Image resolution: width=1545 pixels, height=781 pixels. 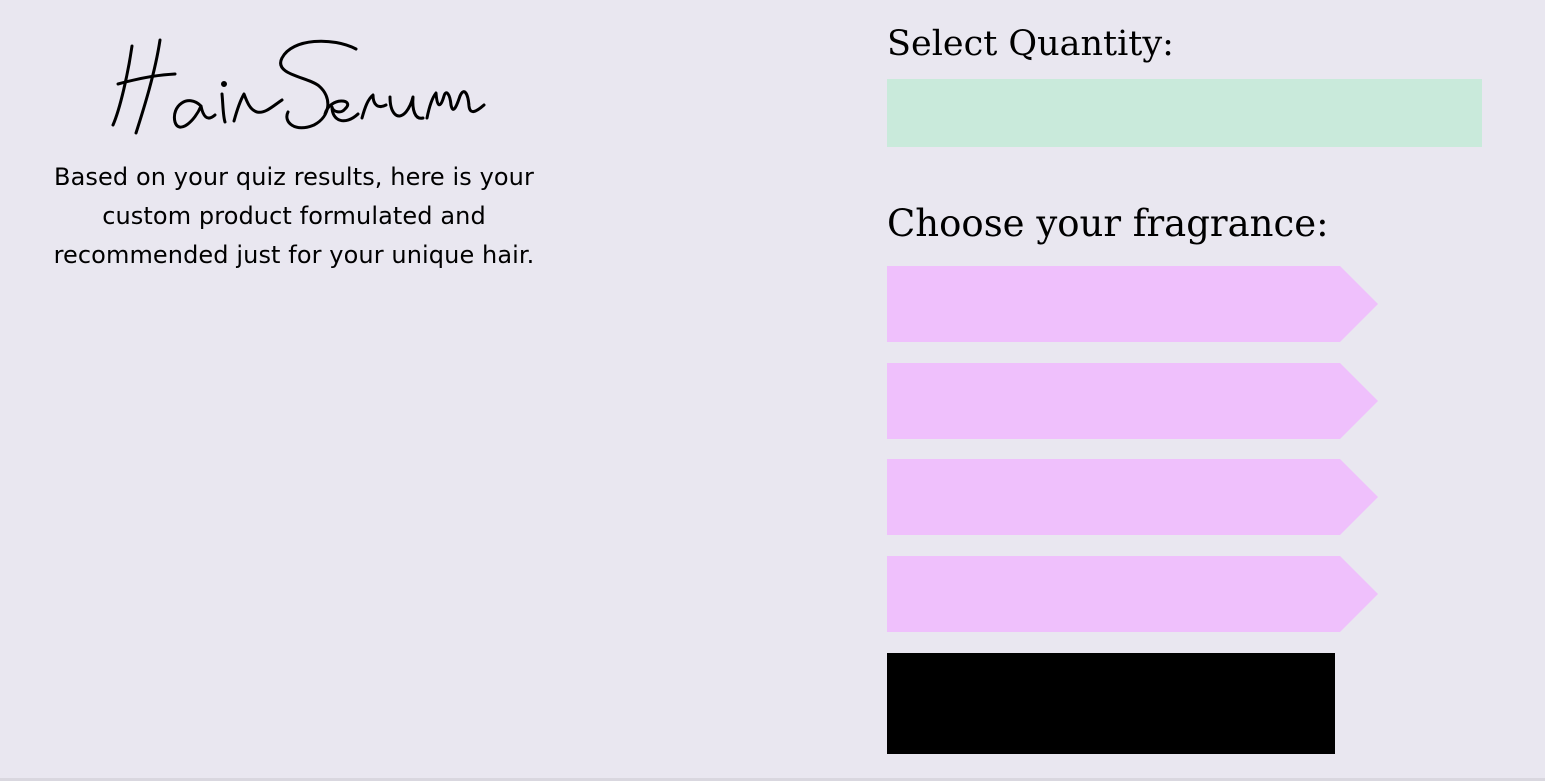 I want to click on product-title, so click(x=300, y=85).